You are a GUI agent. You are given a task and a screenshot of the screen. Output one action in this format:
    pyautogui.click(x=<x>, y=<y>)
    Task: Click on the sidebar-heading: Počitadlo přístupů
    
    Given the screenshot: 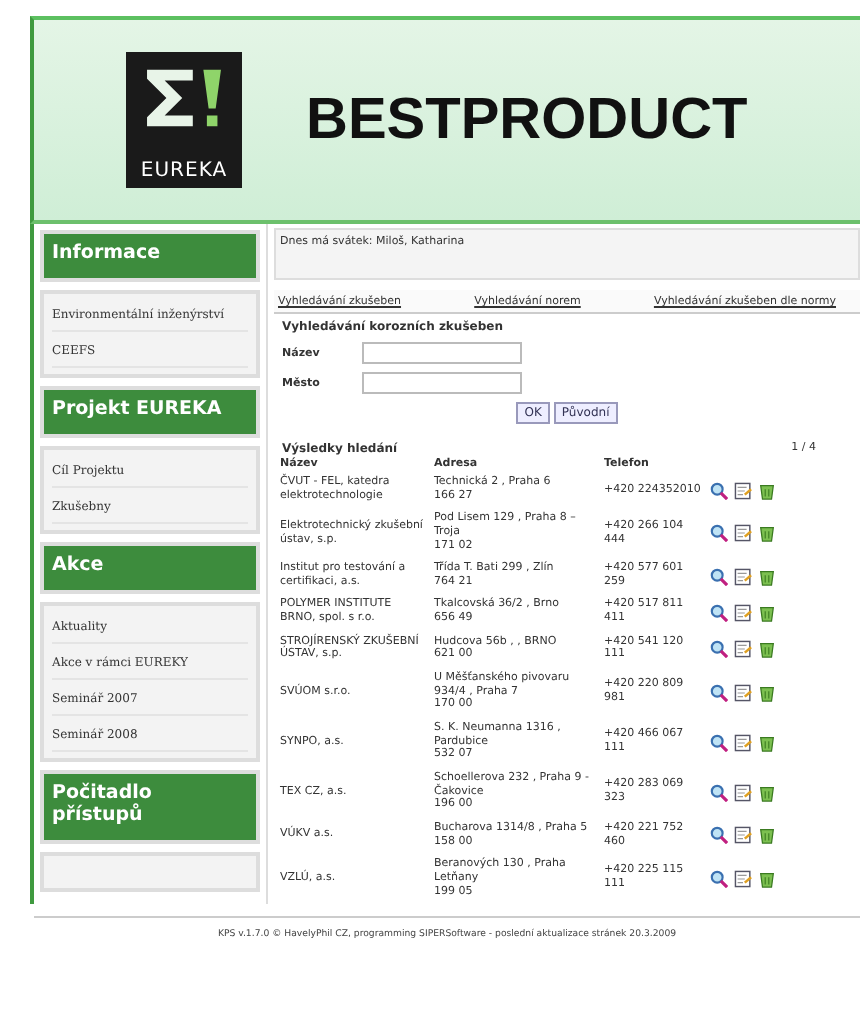 What is the action you would take?
    pyautogui.click(x=150, y=807)
    